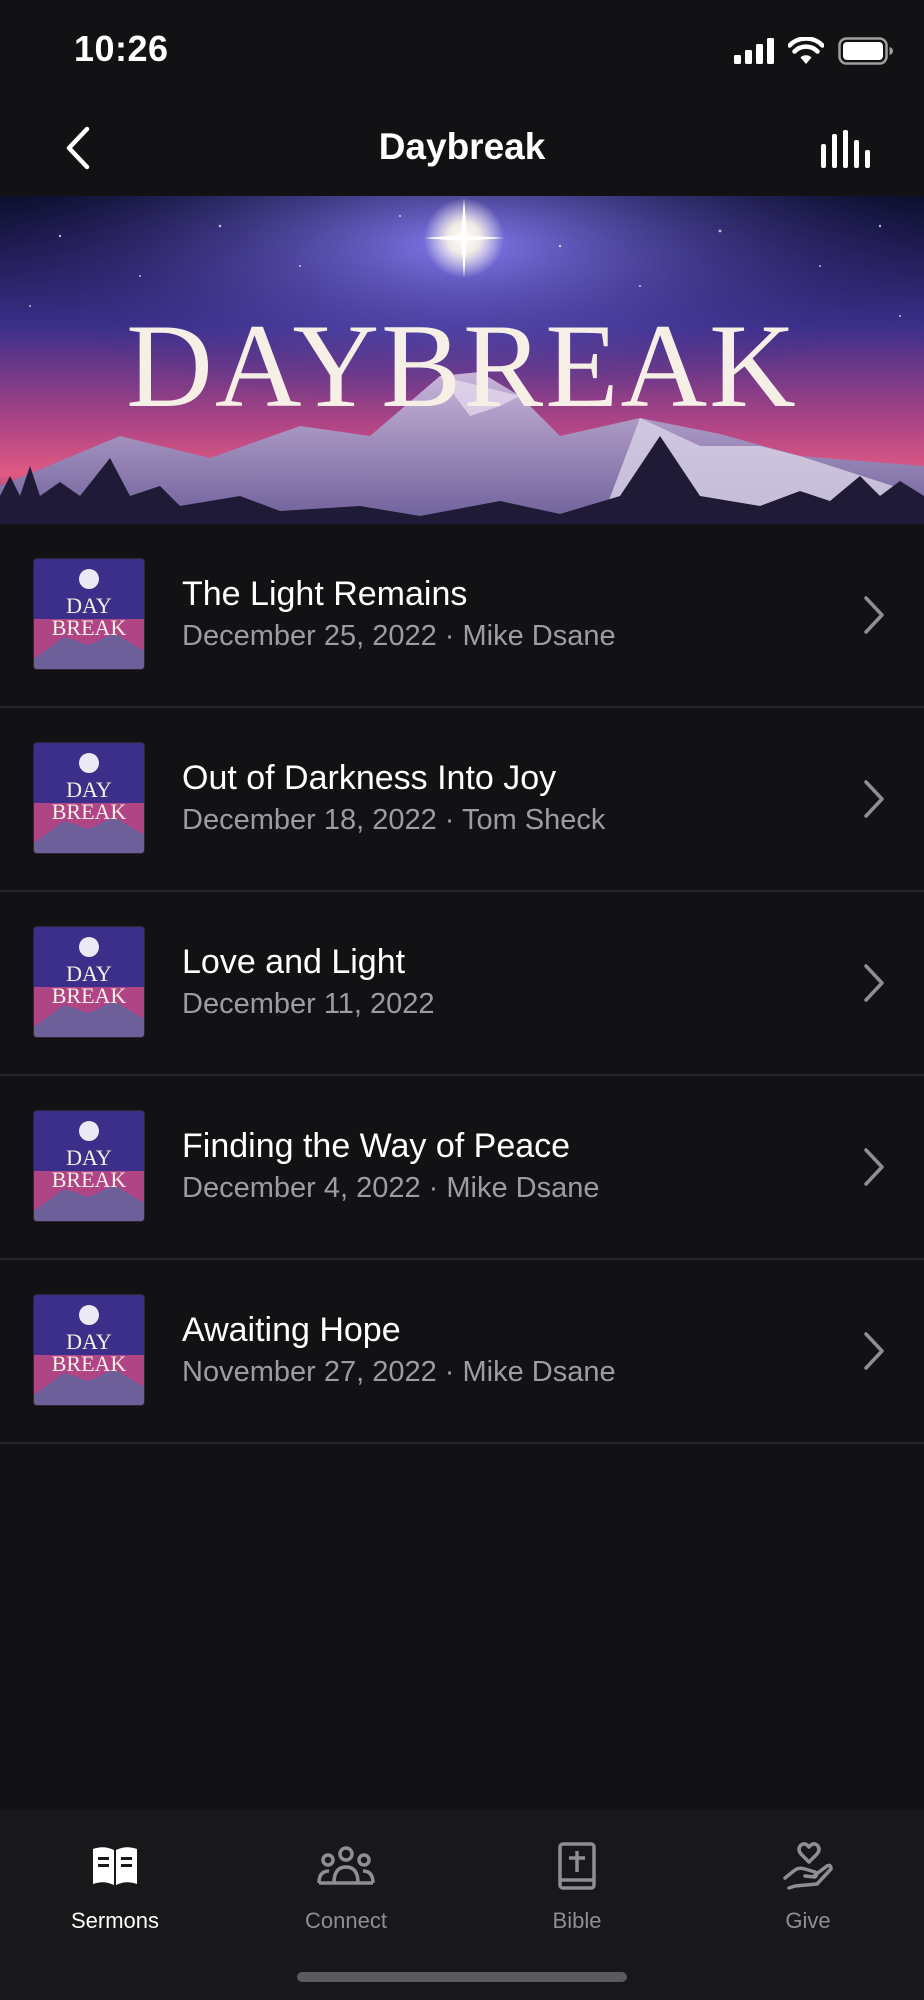 Image resolution: width=924 pixels, height=2000 pixels. I want to click on sermon-title: Out of Darkness Into Joy, so click(369, 778).